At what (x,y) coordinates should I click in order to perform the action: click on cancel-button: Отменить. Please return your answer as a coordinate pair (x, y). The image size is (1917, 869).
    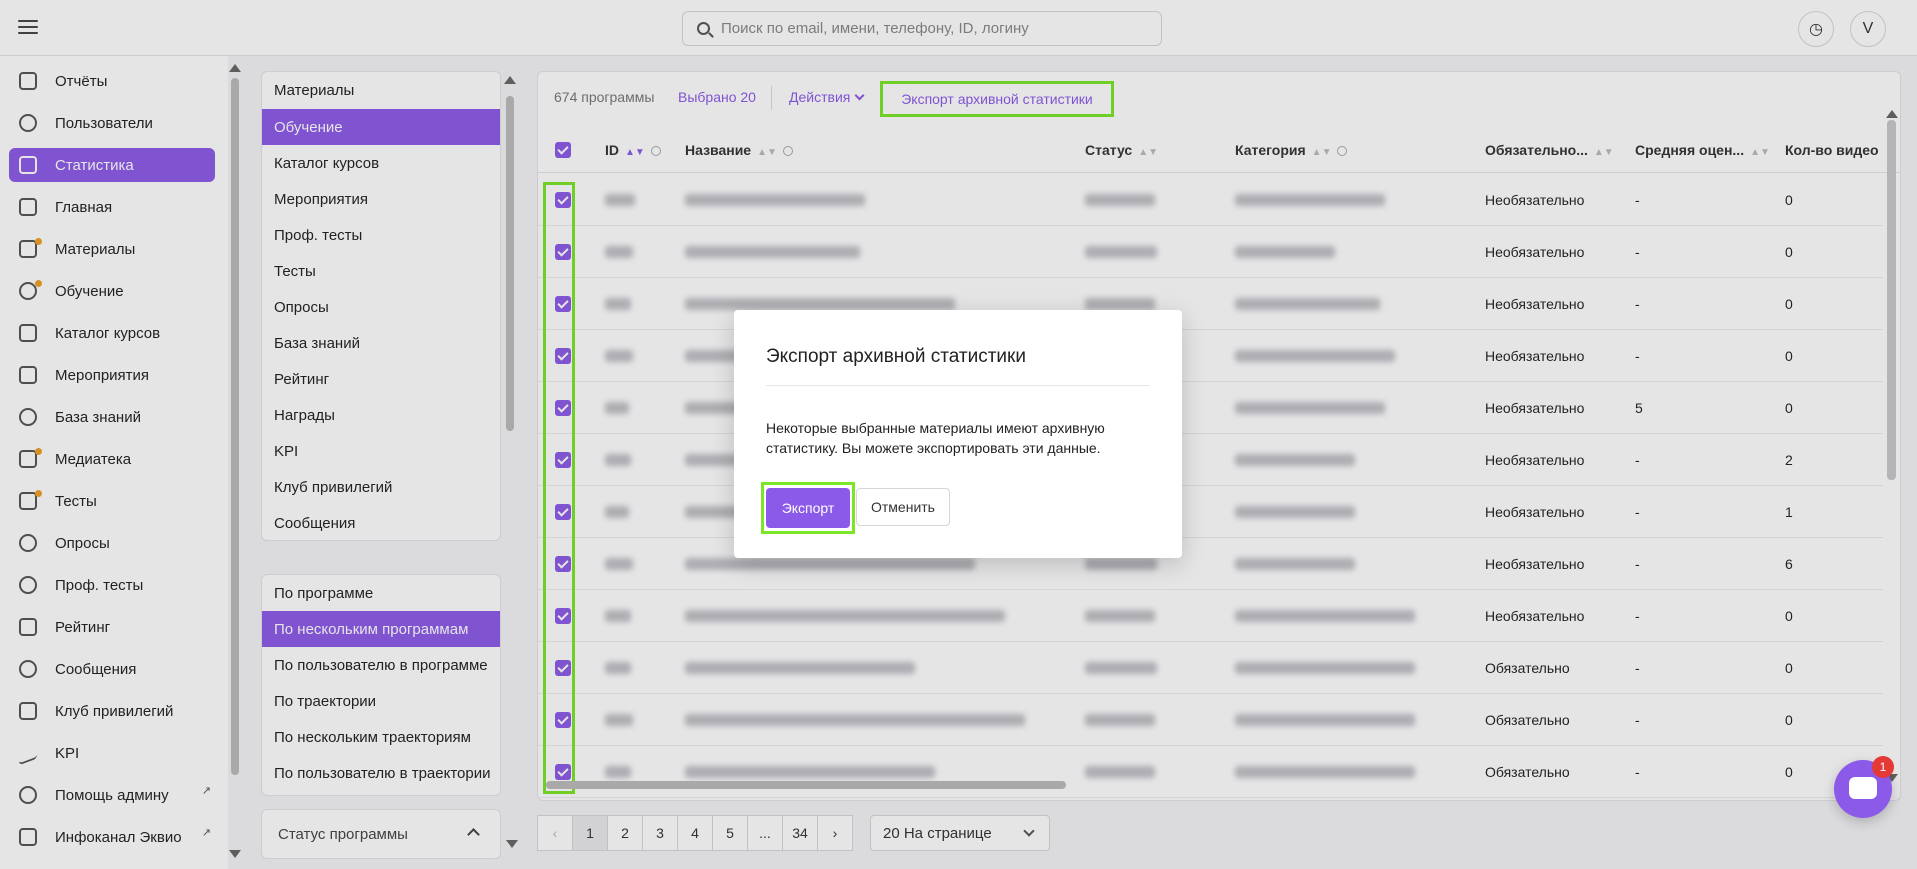
    Looking at the image, I should click on (903, 507).